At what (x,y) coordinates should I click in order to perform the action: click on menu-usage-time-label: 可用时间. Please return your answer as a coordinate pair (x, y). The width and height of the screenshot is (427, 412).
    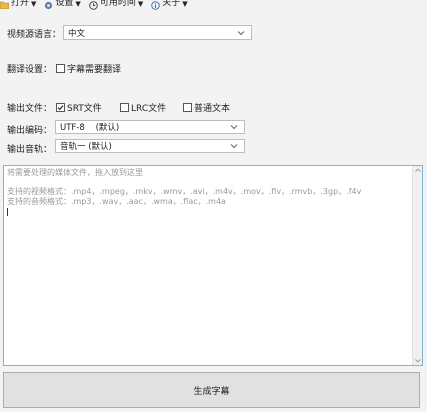
    Looking at the image, I should click on (117, 4).